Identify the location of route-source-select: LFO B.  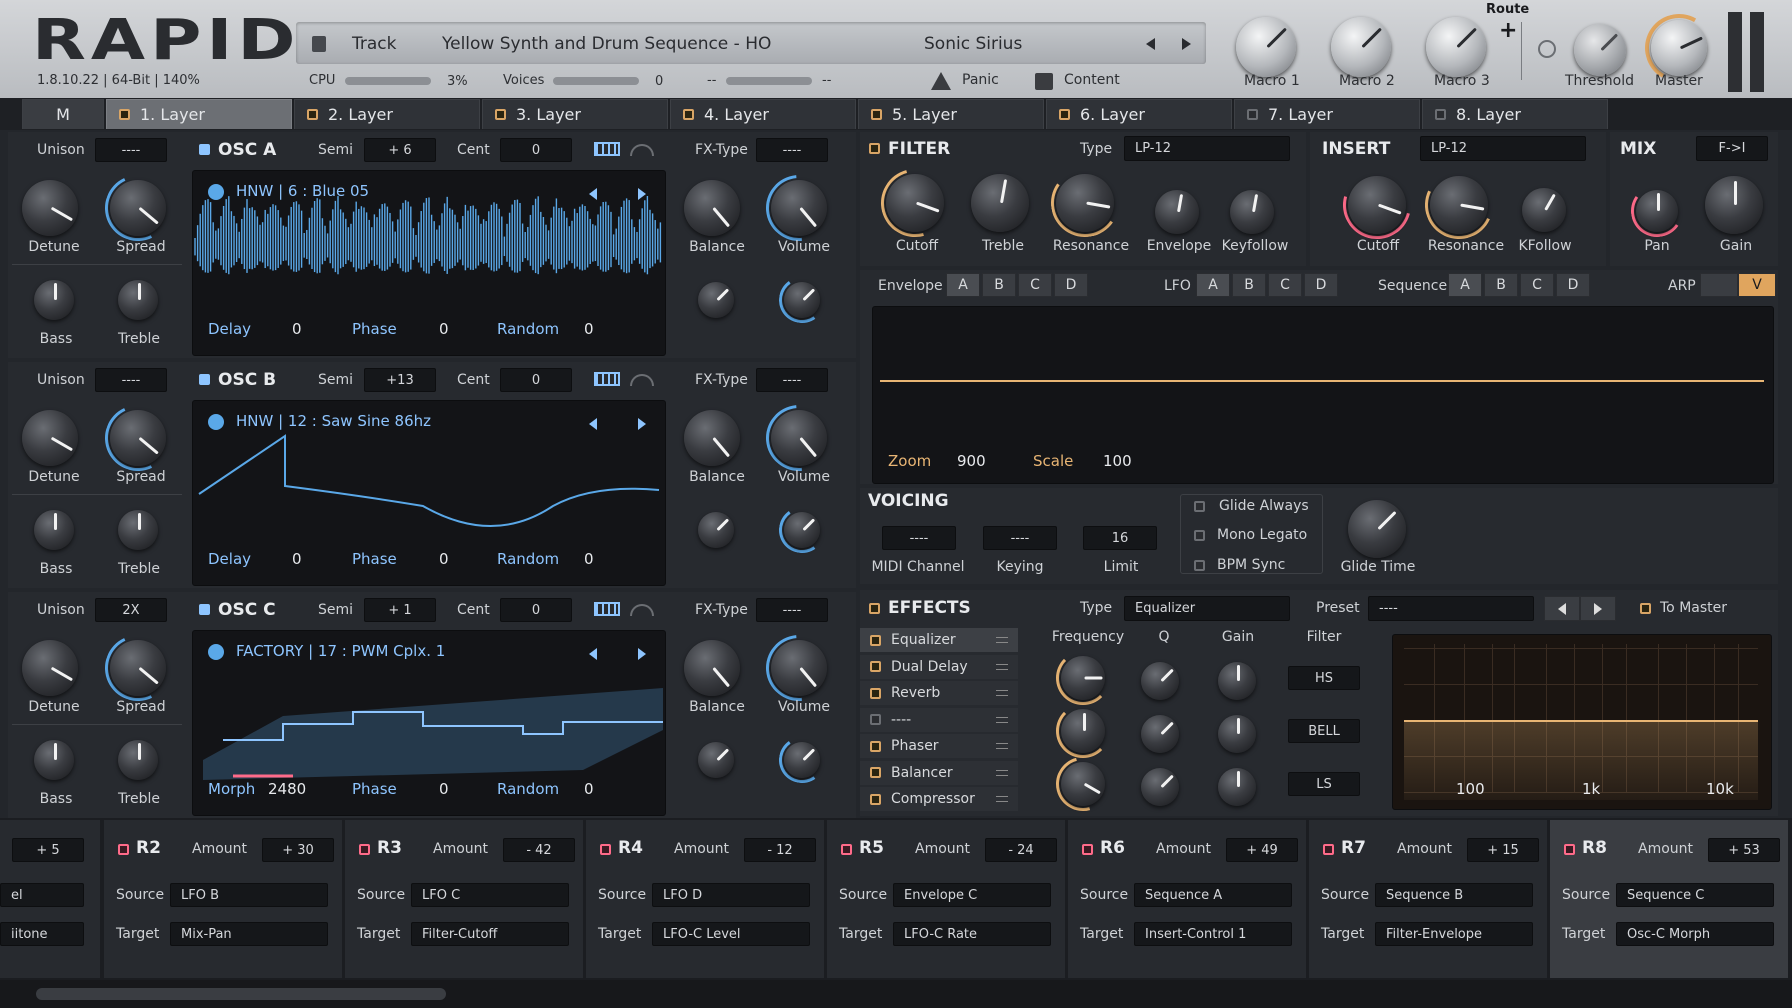
(249, 895).